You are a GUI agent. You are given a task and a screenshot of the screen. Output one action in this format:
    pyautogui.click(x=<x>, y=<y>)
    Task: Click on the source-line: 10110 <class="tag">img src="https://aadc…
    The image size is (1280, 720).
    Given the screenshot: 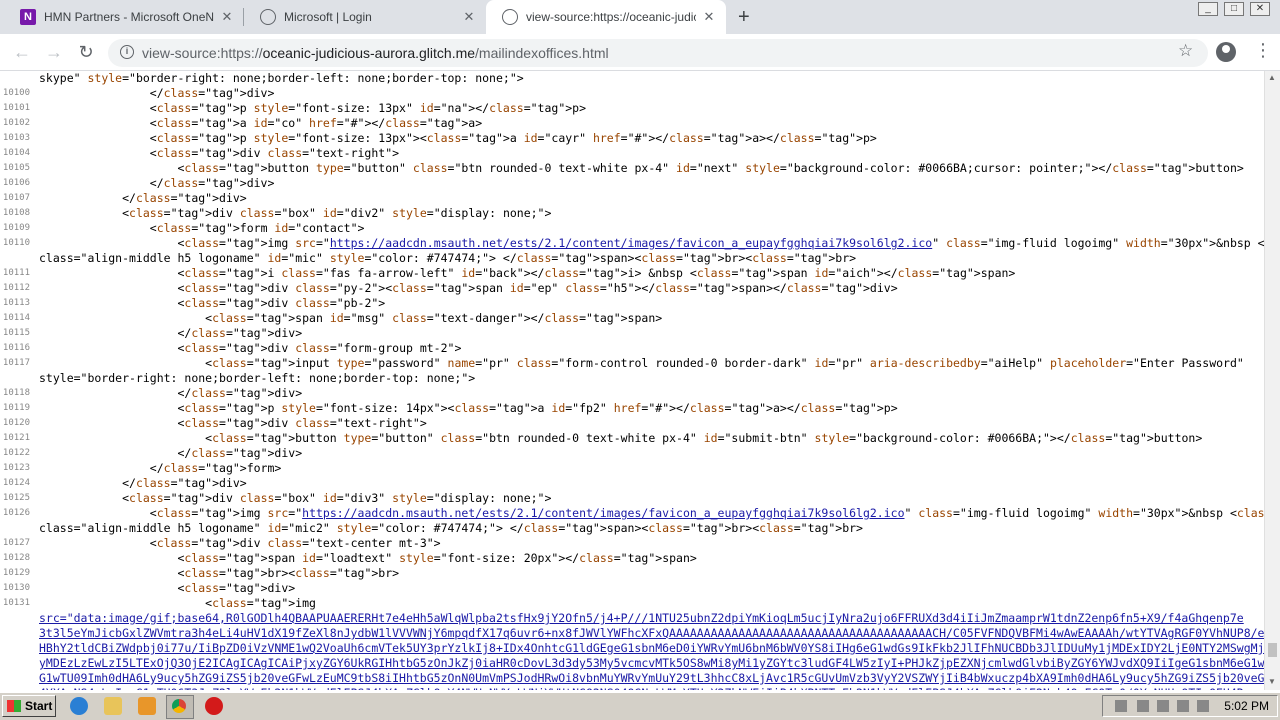 What is the action you would take?
    pyautogui.click(x=632, y=243)
    